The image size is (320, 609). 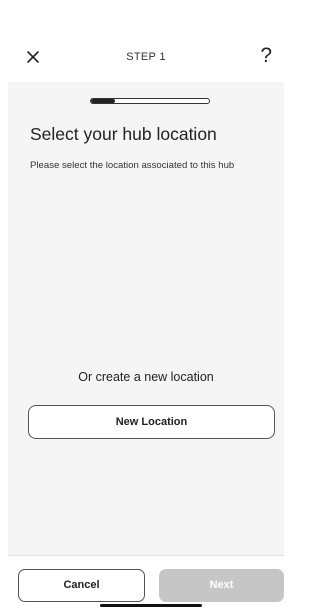 I want to click on progress-fill, so click(x=103, y=101).